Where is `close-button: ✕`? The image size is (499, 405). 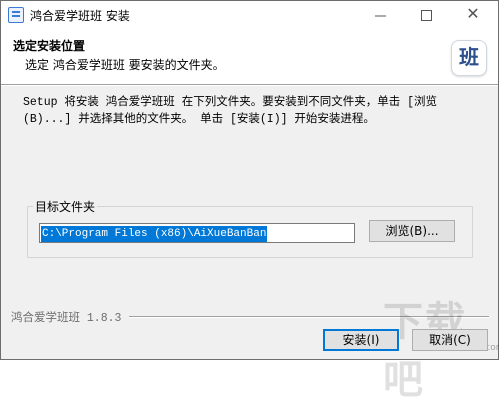
close-button: ✕ is located at coordinates (473, 15).